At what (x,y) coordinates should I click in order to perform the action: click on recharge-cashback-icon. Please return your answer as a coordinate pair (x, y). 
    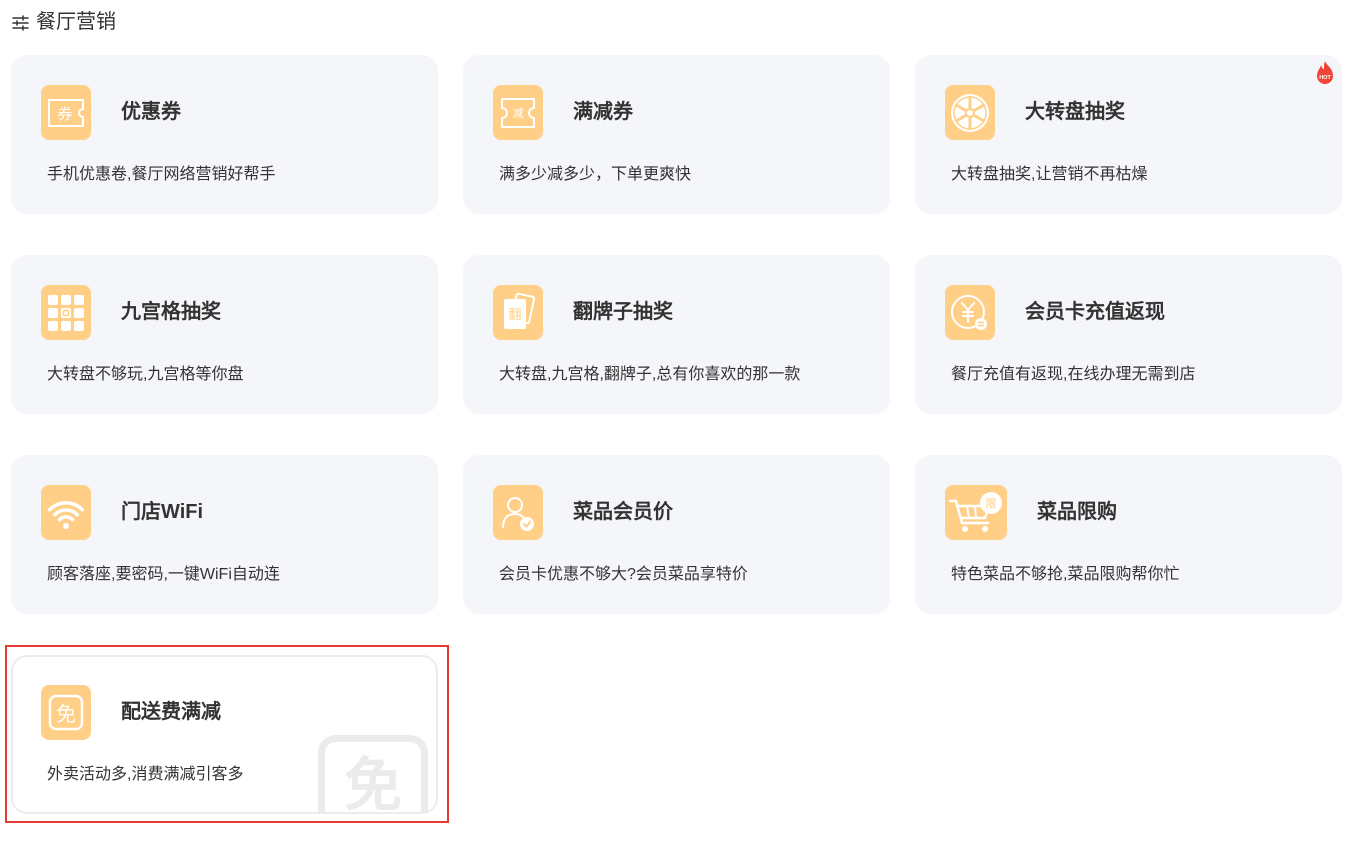
    Looking at the image, I should click on (970, 312).